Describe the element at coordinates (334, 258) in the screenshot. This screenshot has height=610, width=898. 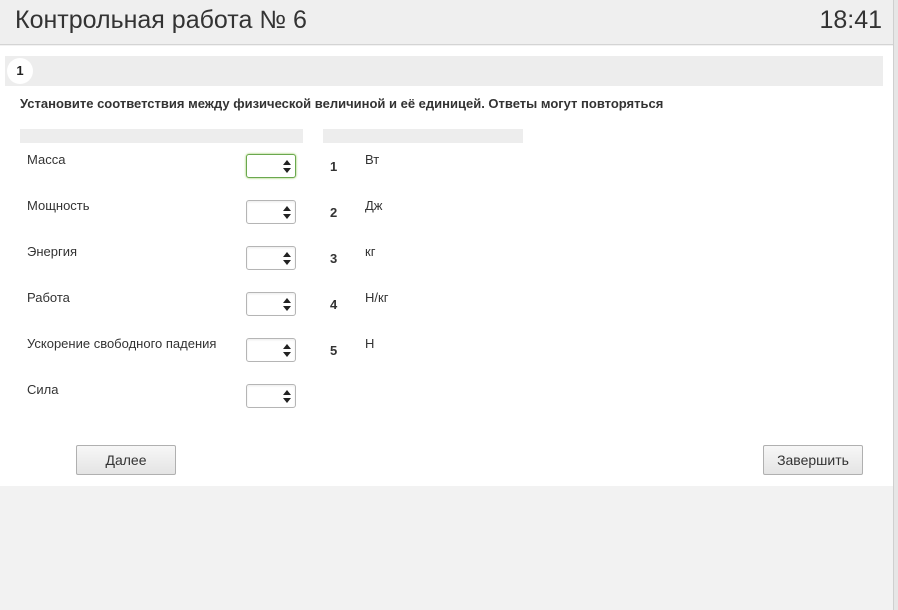
I see `unit-number: 3` at that location.